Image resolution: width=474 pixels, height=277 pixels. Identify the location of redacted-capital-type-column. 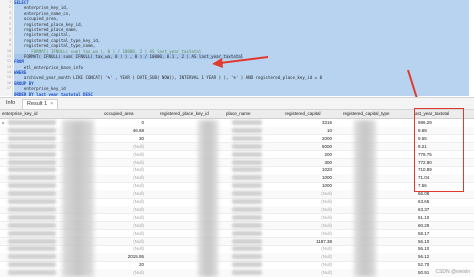
(365, 198).